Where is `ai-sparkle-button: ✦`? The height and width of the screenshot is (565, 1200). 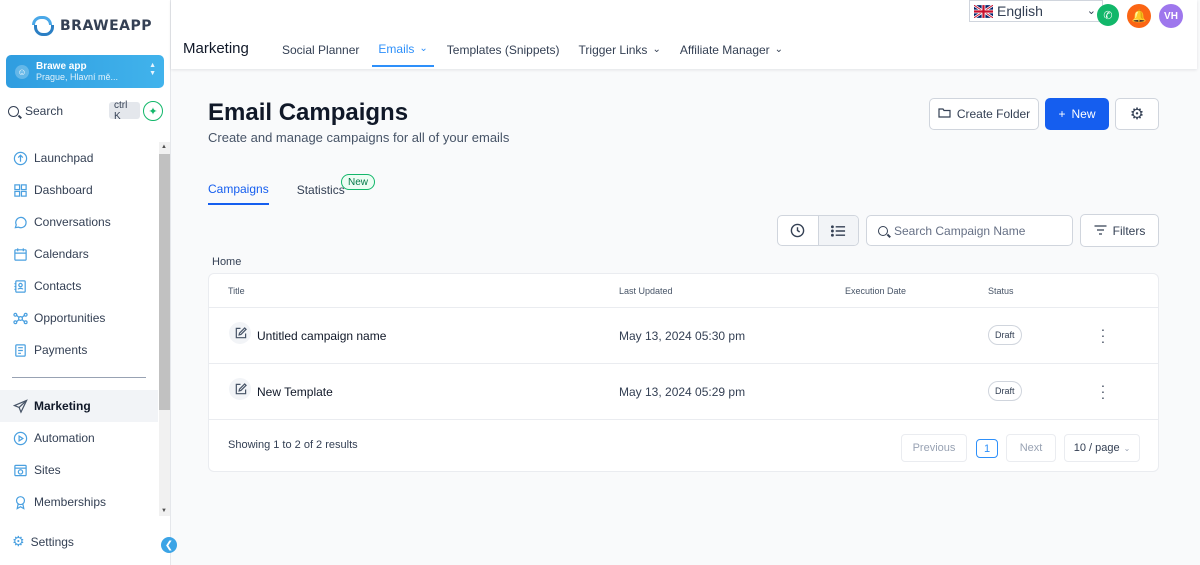 ai-sparkle-button: ✦ is located at coordinates (153, 111).